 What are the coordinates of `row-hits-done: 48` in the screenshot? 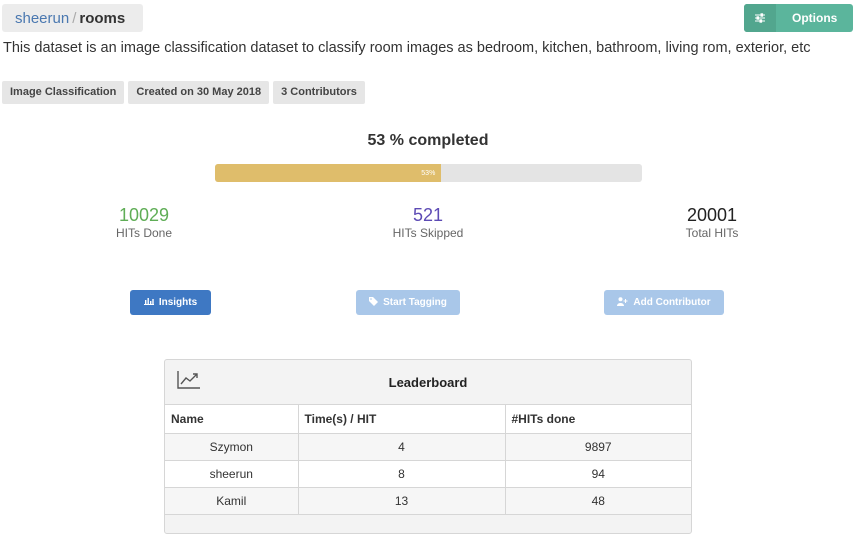 It's located at (597, 500).